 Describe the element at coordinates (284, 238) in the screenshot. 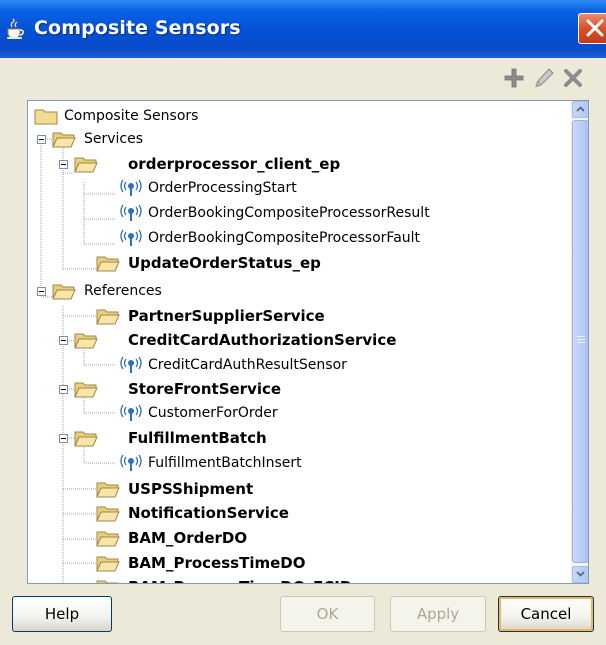

I see `tree-node-label: OrderBookingCompositeProcessorFault` at that location.